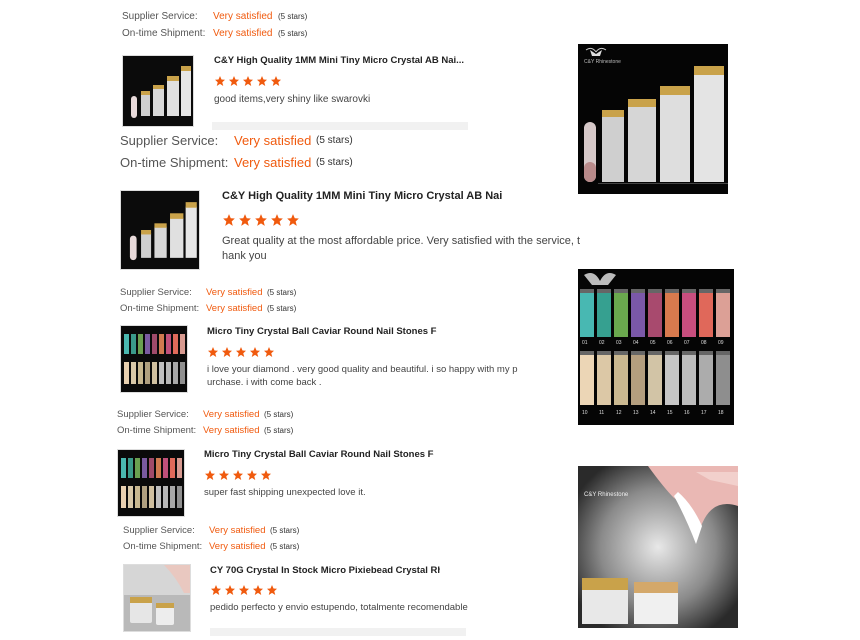 Image resolution: width=860 pixels, height=640 pixels. I want to click on tube-number: 13, so click(636, 413).